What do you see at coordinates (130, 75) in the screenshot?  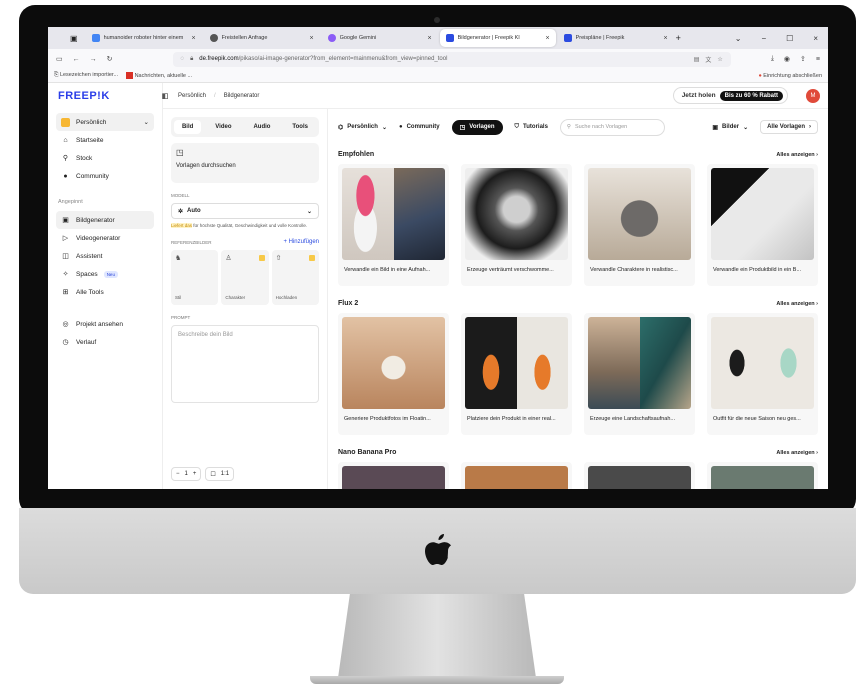 I see `news-icon` at bounding box center [130, 75].